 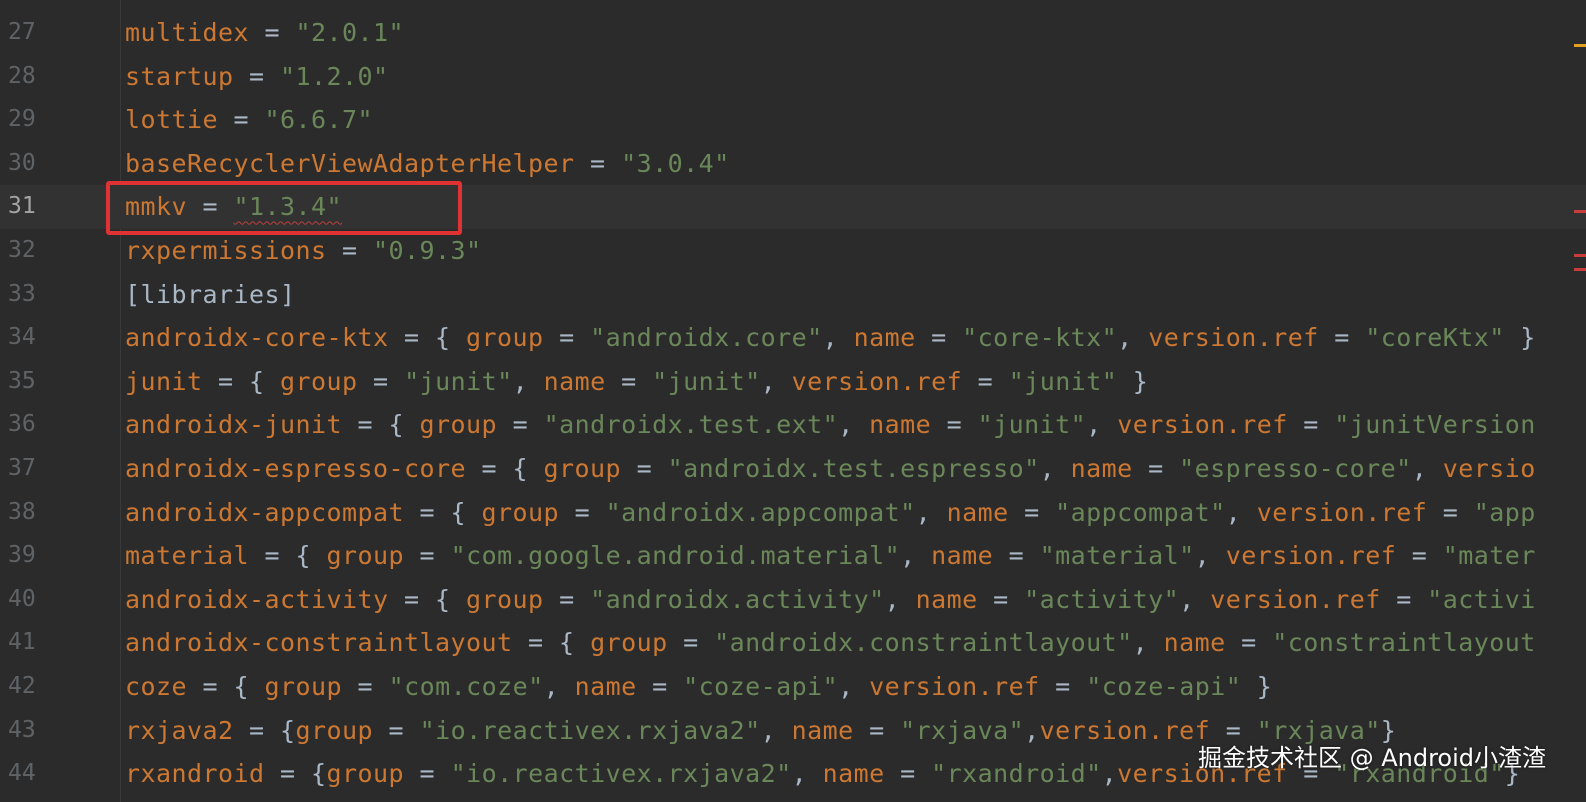 I want to click on line-number: 32, so click(x=22, y=249).